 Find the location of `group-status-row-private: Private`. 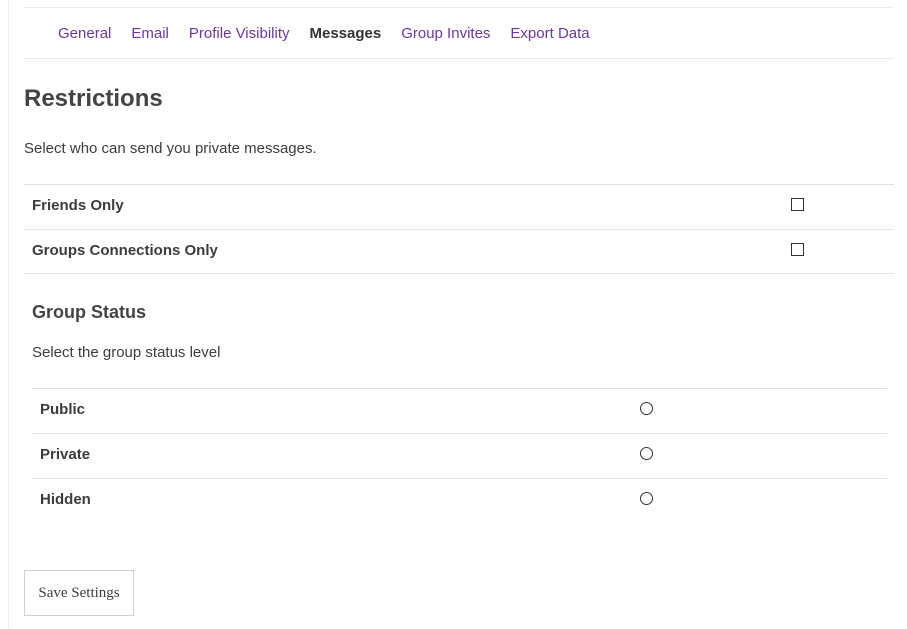

group-status-row-private: Private is located at coordinates (459, 455).